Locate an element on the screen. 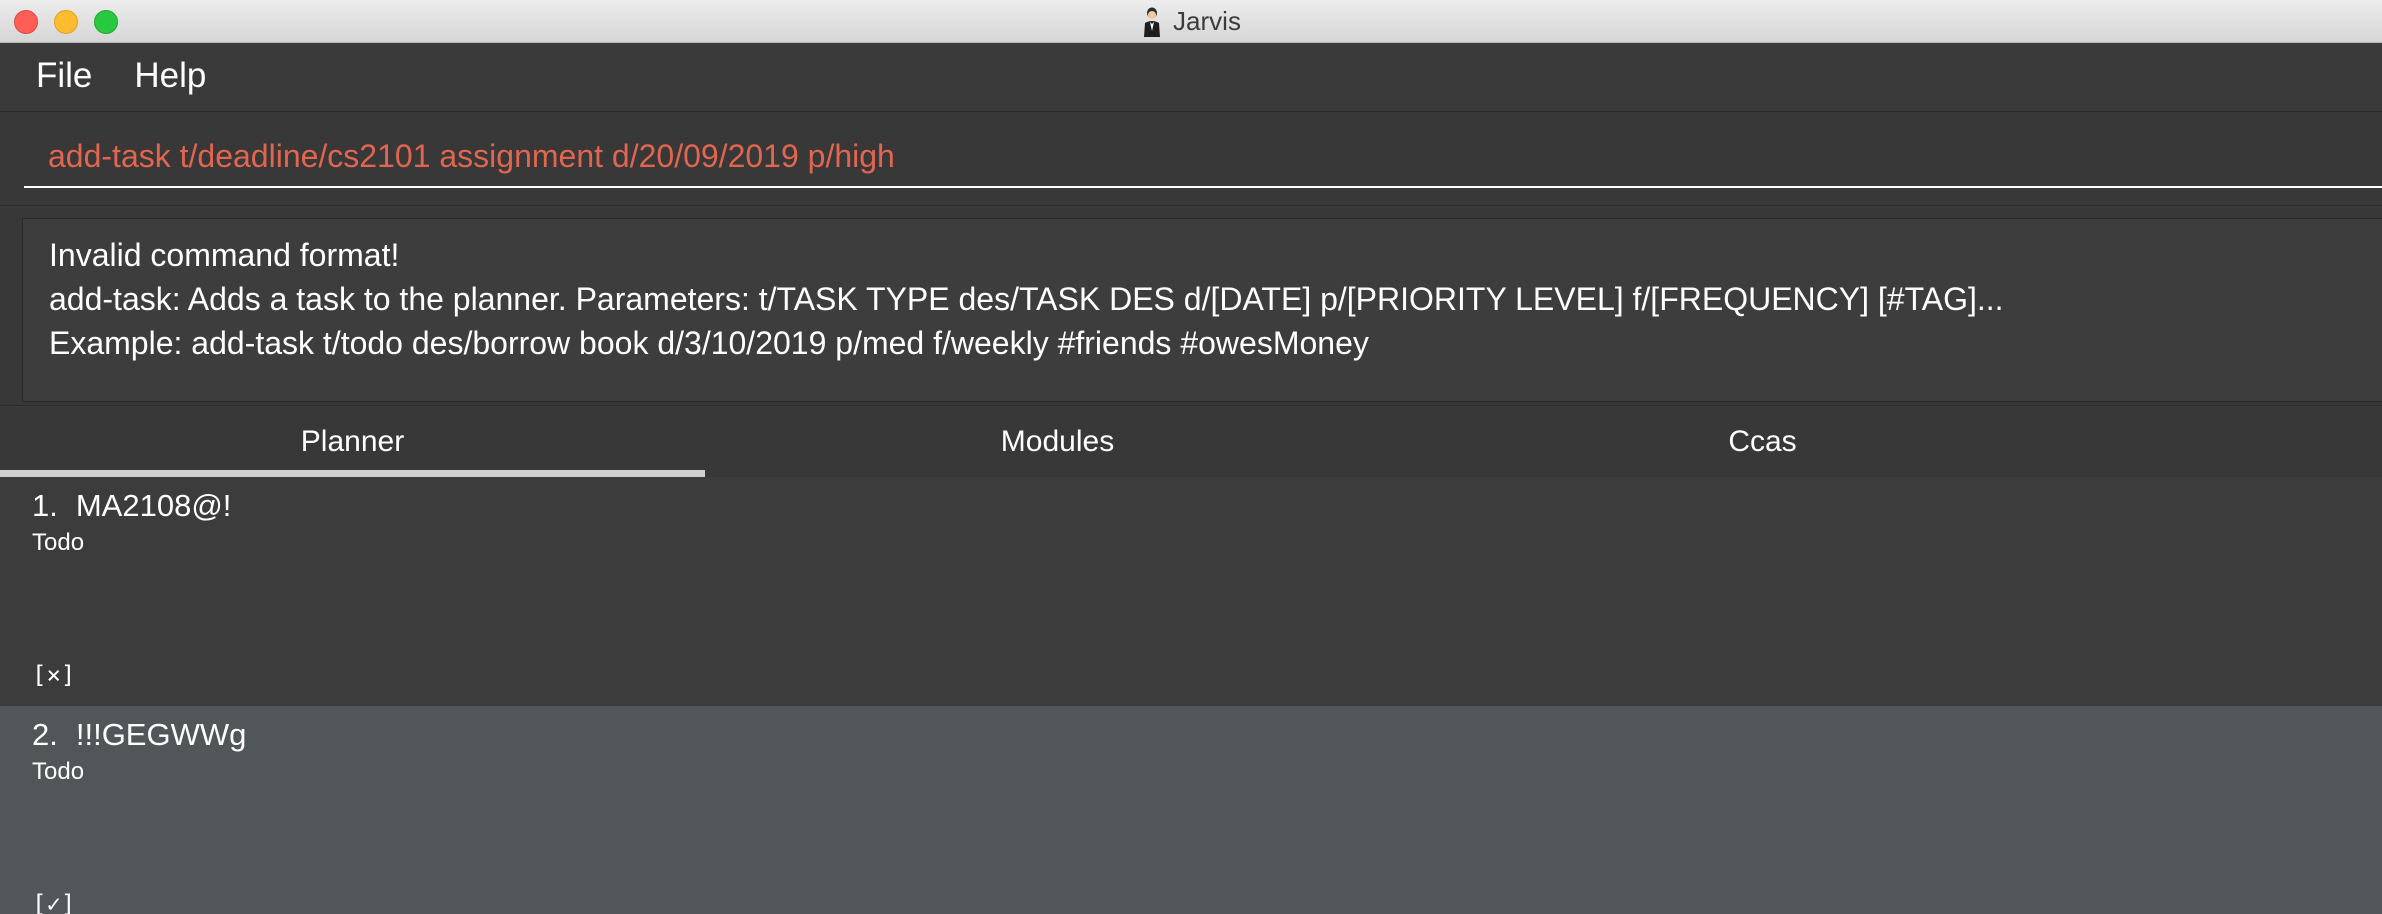 The height and width of the screenshot is (914, 2382). window-title: Jarvis is located at coordinates (1207, 21).